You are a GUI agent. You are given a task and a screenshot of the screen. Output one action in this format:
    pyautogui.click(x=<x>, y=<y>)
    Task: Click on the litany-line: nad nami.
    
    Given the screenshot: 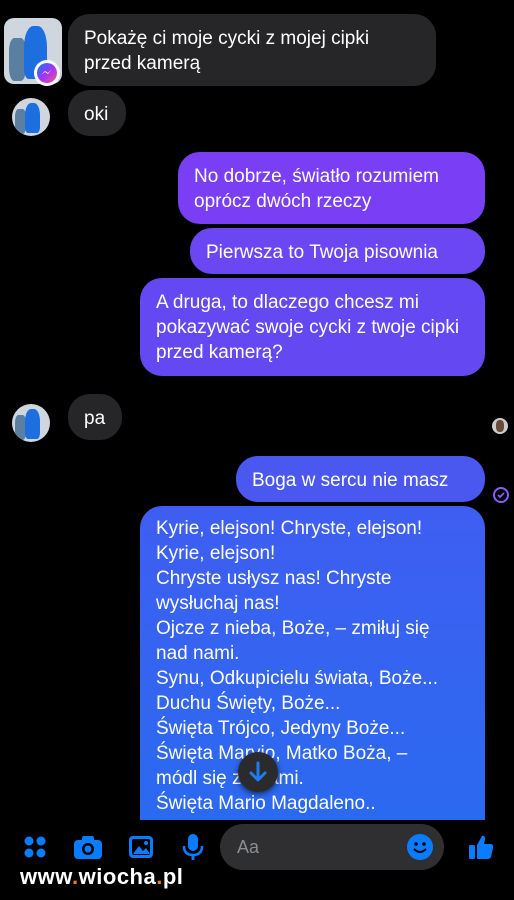 What is the action you would take?
    pyautogui.click(x=198, y=653)
    